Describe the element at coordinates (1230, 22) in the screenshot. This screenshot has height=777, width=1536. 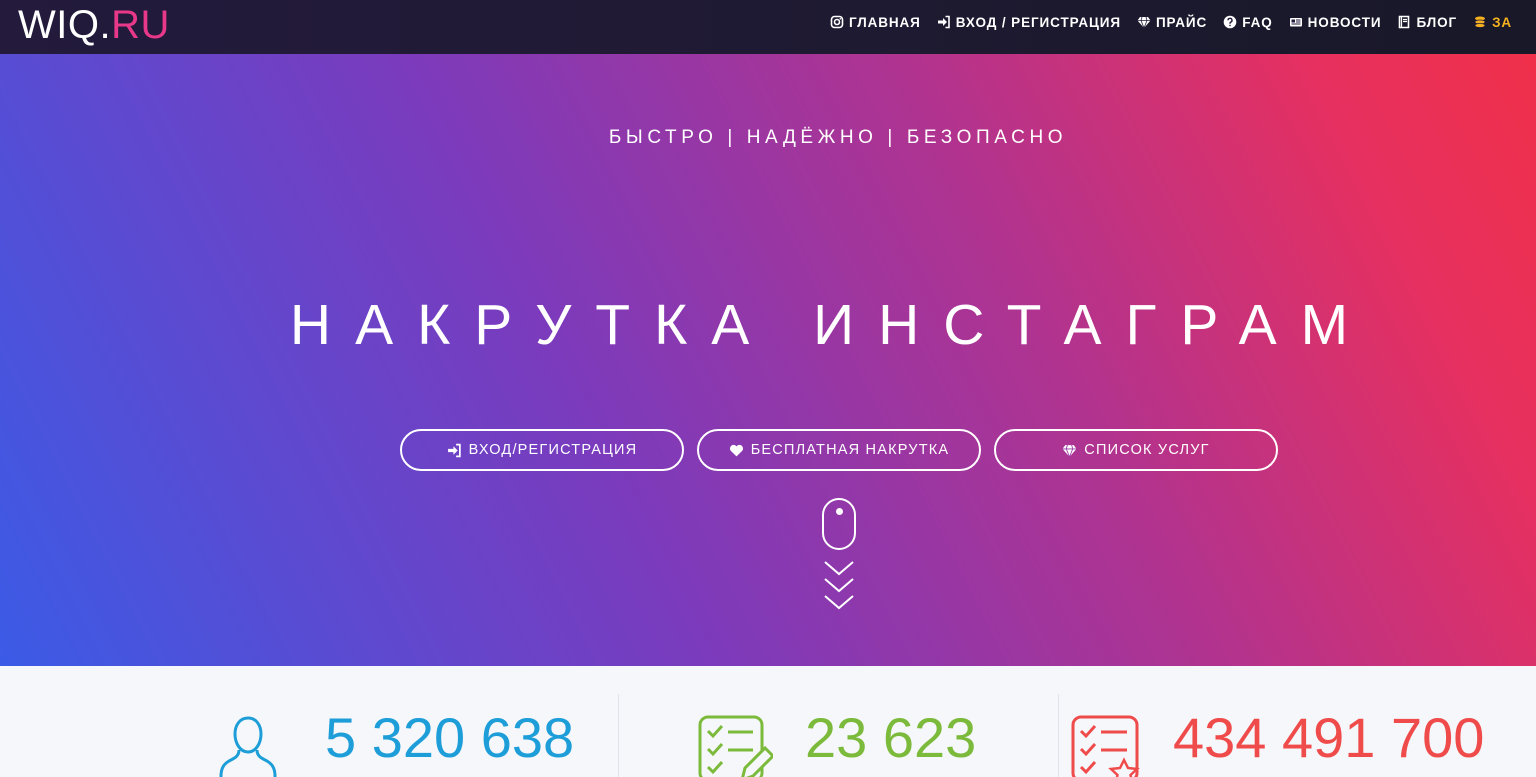
I see `question-circle-icon` at that location.